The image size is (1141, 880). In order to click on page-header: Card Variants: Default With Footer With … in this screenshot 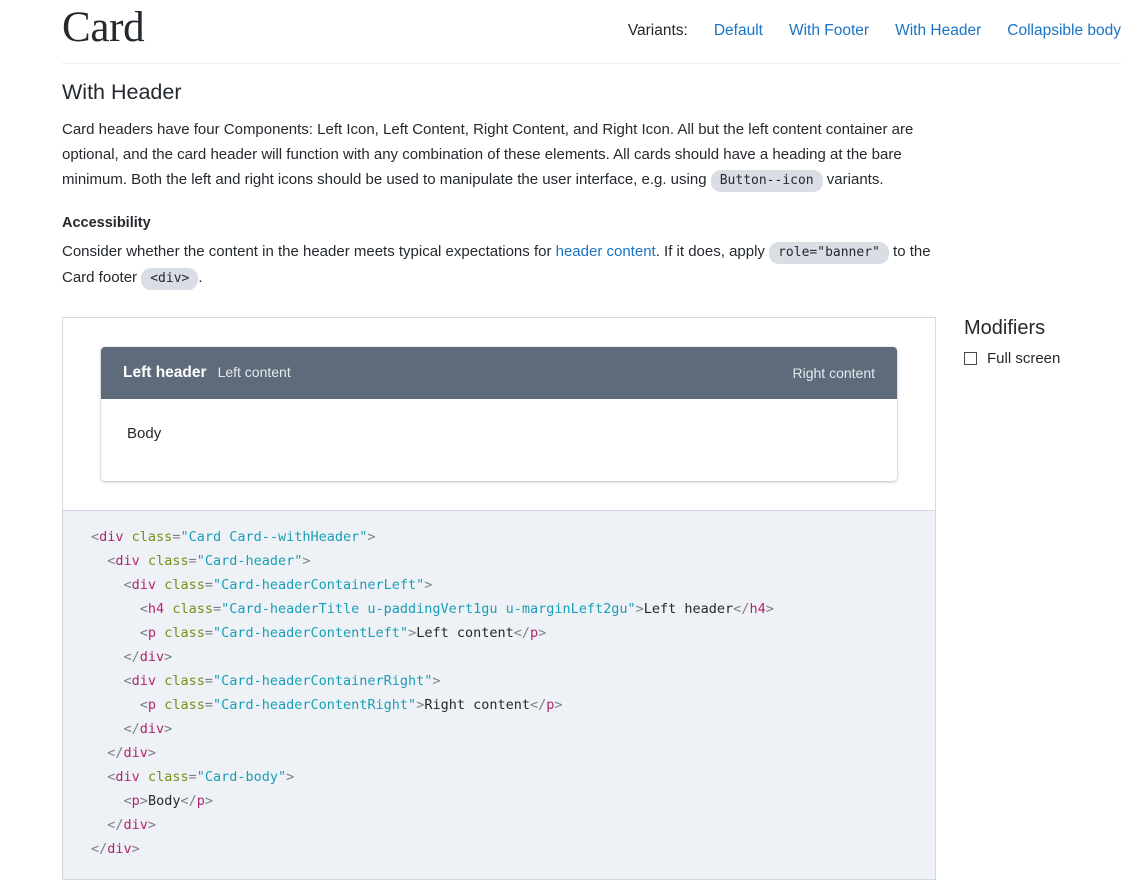, I will do `click(570, 32)`.